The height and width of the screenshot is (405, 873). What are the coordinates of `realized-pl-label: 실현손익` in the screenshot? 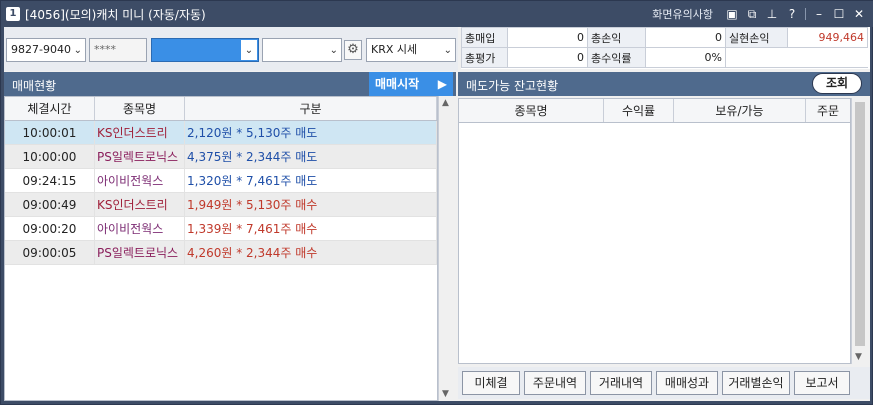 It's located at (756, 37).